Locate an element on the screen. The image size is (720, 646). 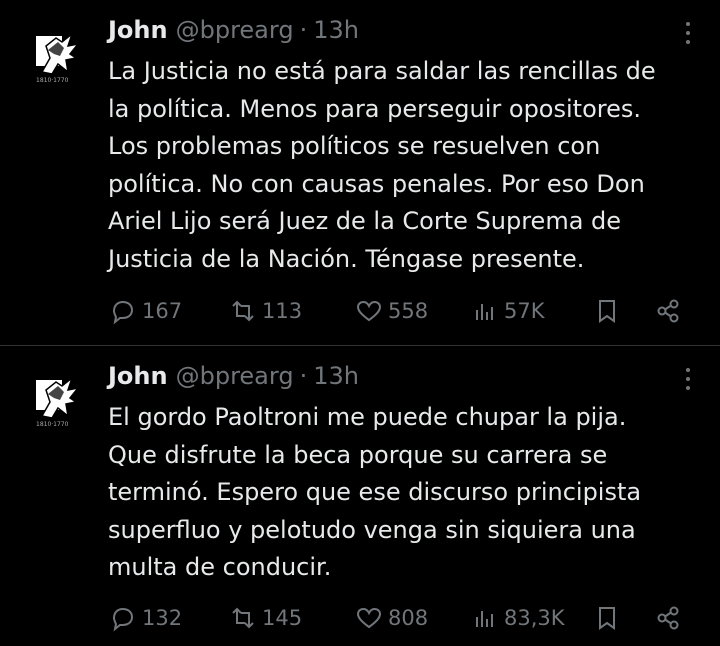
tweet-actions: 167 113 558 57K is located at coordinates (403, 311).